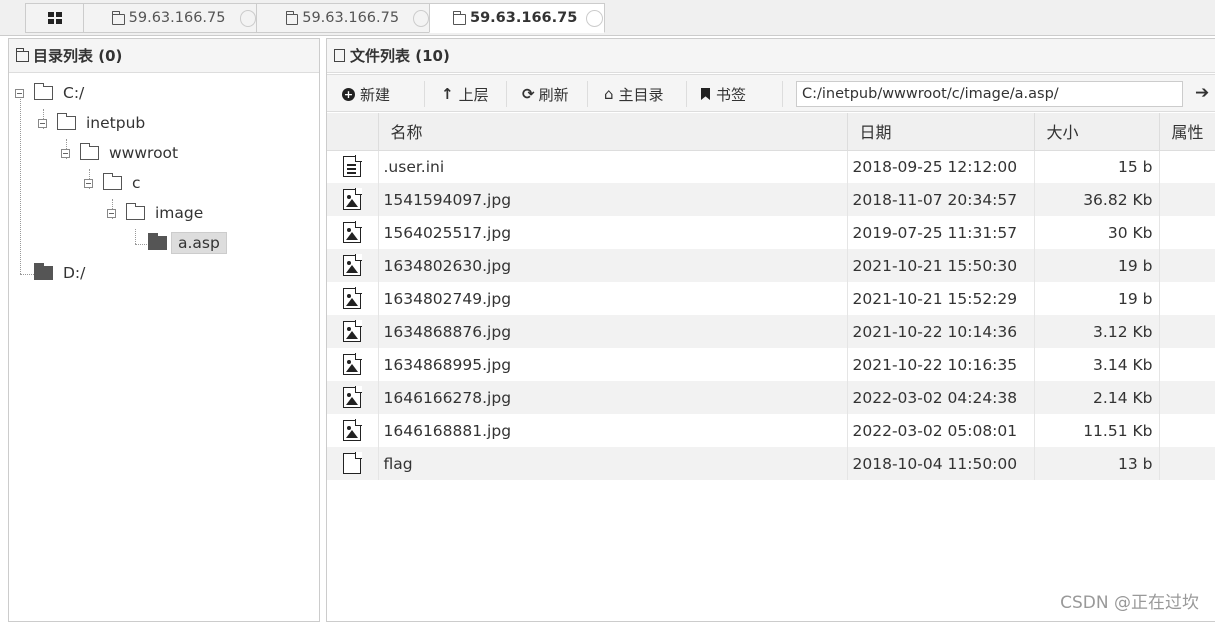 This screenshot has width=1215, height=622. I want to click on table-row: 1646166278.jpg 2022-03-02 04:24:38 2.14 Kb, so click(771, 397).